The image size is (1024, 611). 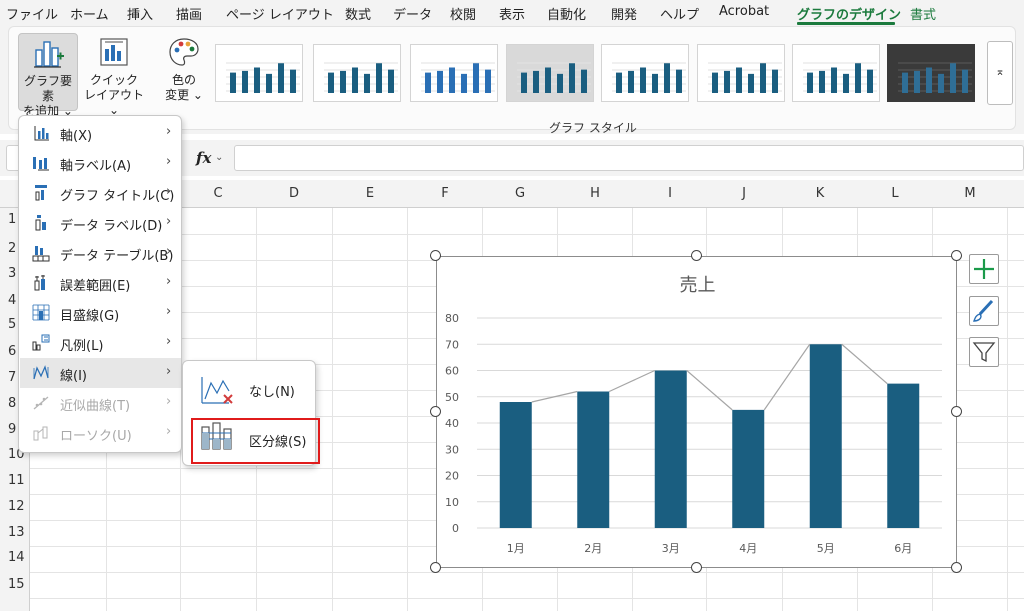 What do you see at coordinates (512, 13) in the screenshot?
I see `tab-view: 表示` at bounding box center [512, 13].